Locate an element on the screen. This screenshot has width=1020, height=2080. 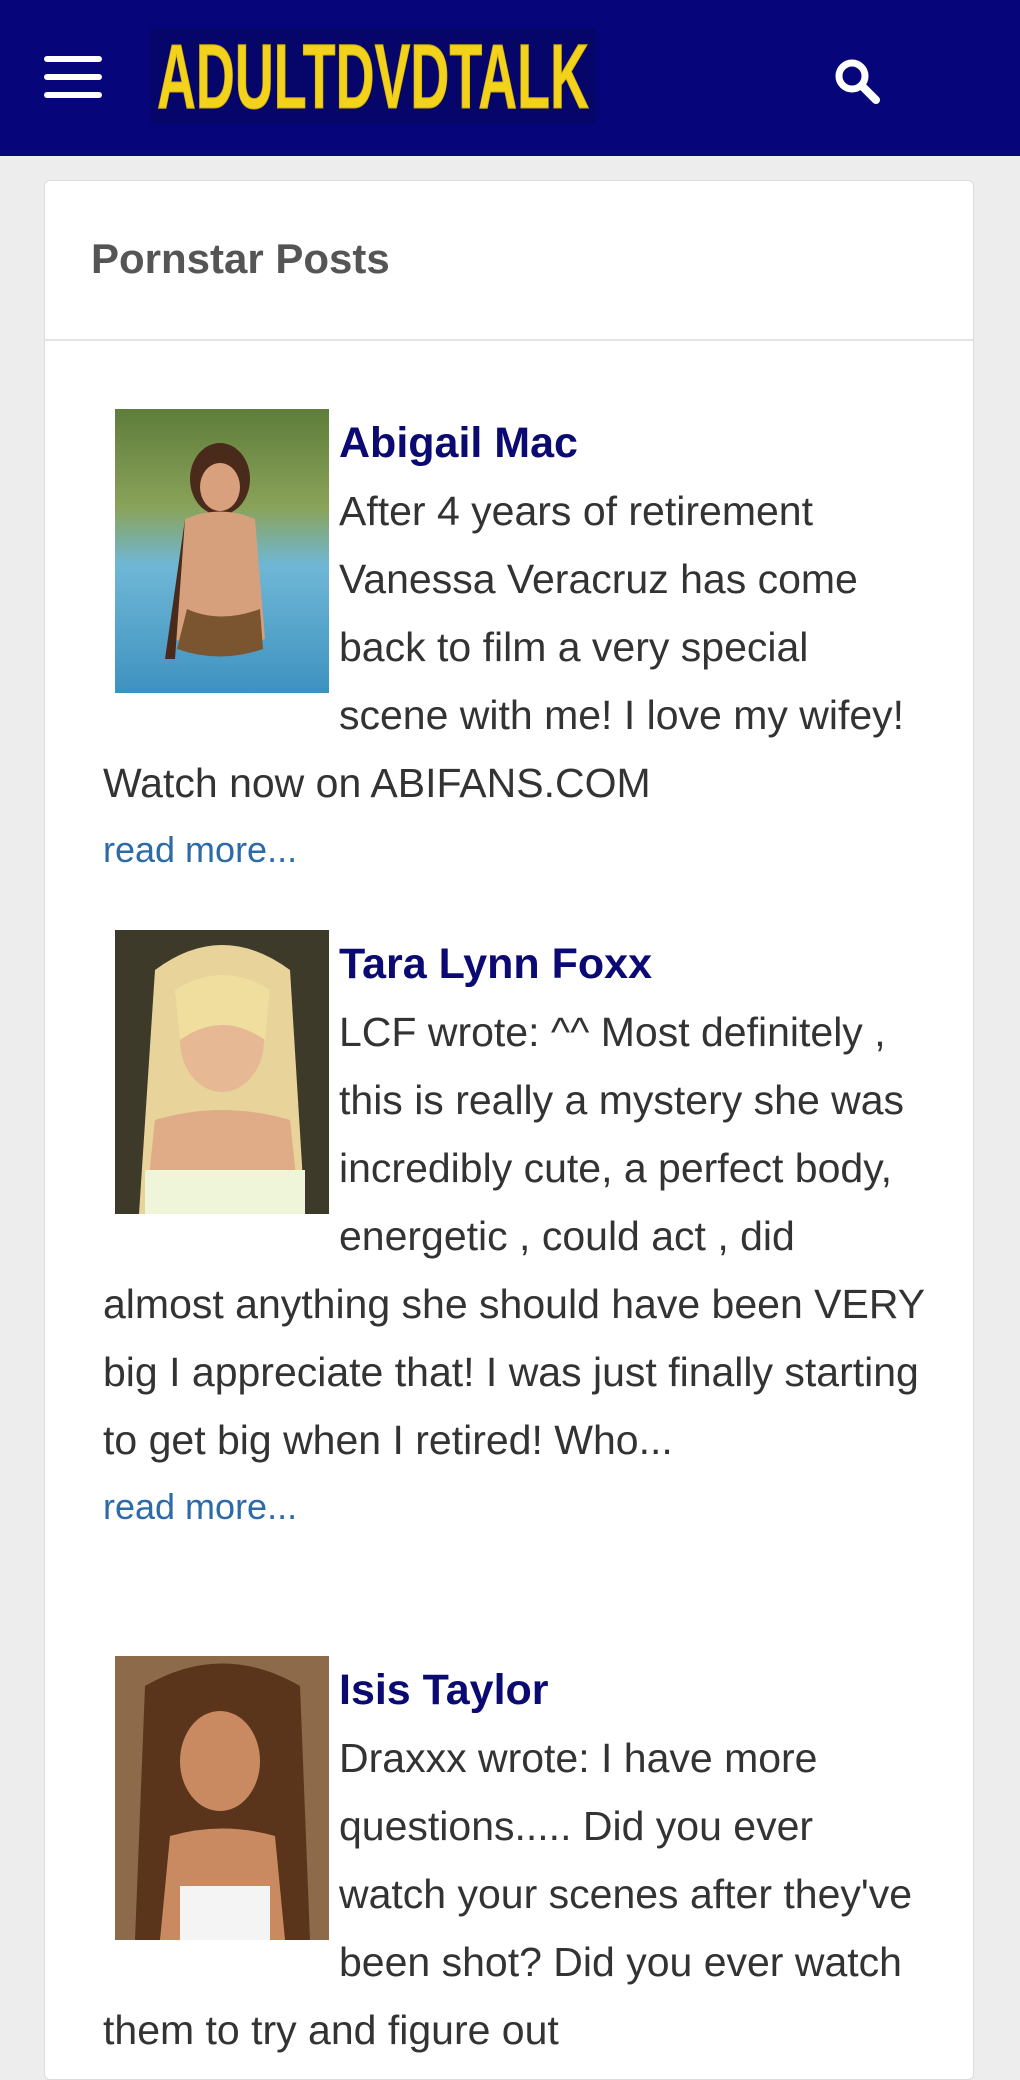
top-bar: ADULTDVDTALK is located at coordinates (510, 78).